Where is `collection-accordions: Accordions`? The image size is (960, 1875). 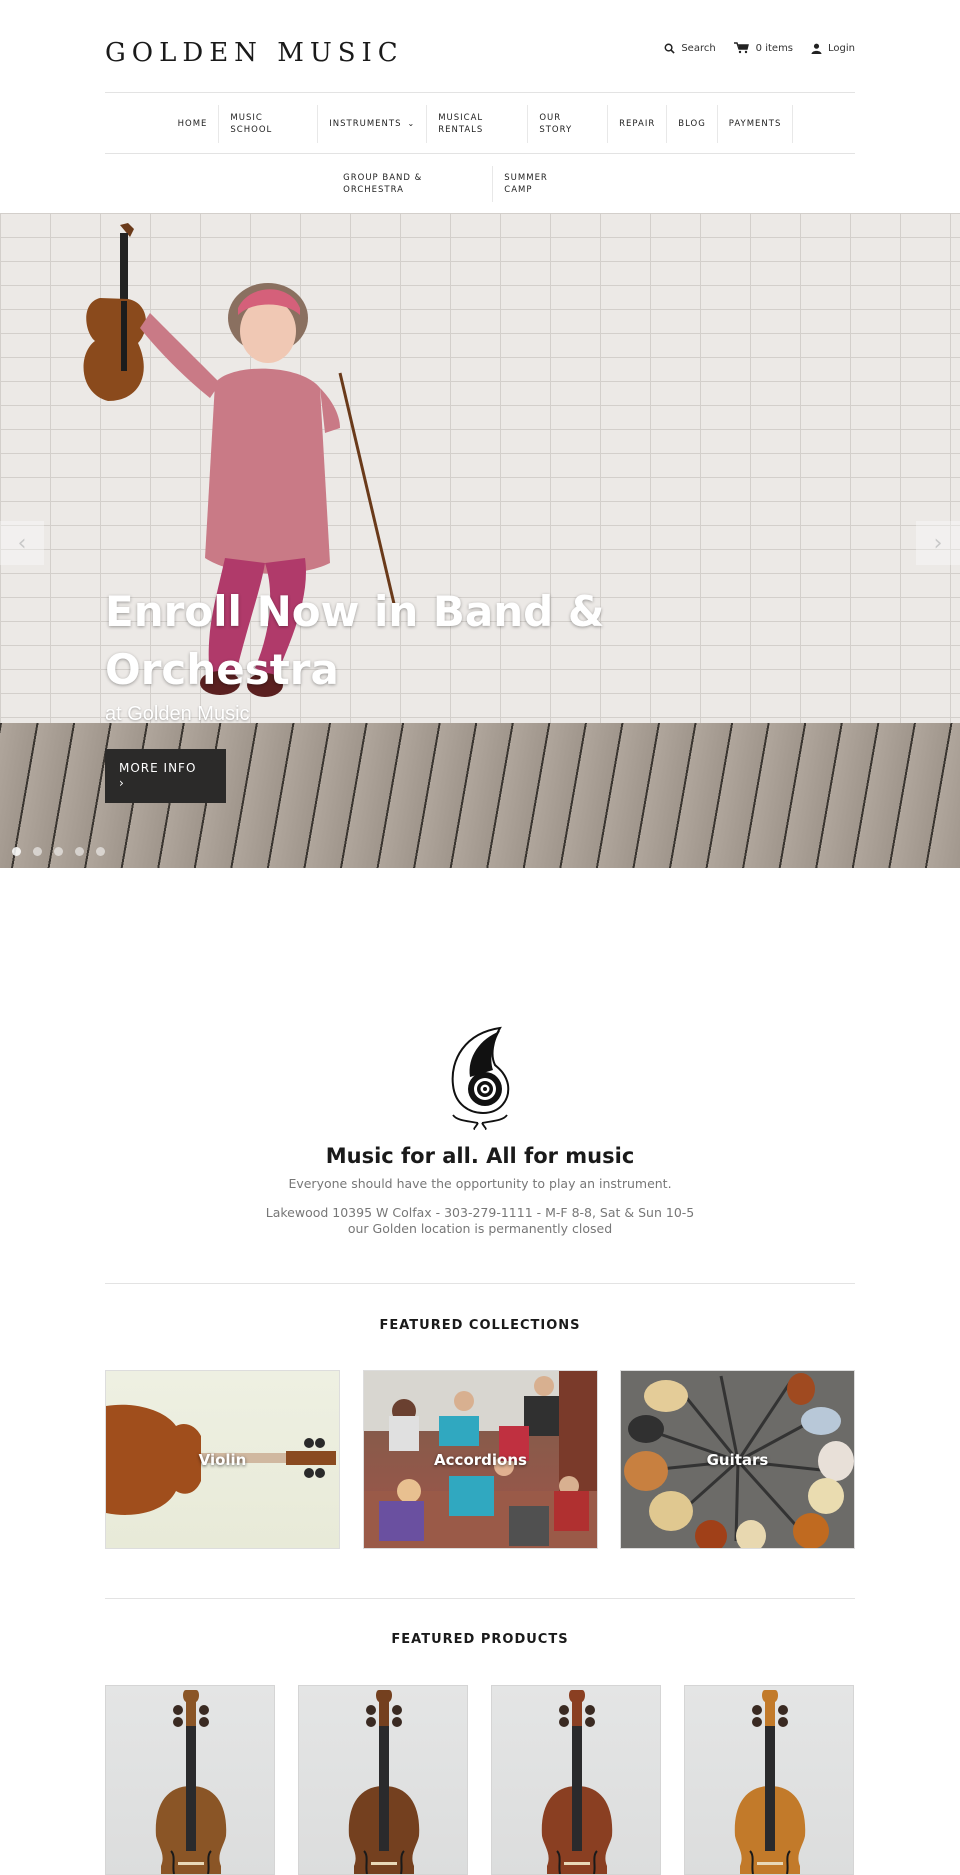 collection-accordions: Accordions is located at coordinates (480, 1459).